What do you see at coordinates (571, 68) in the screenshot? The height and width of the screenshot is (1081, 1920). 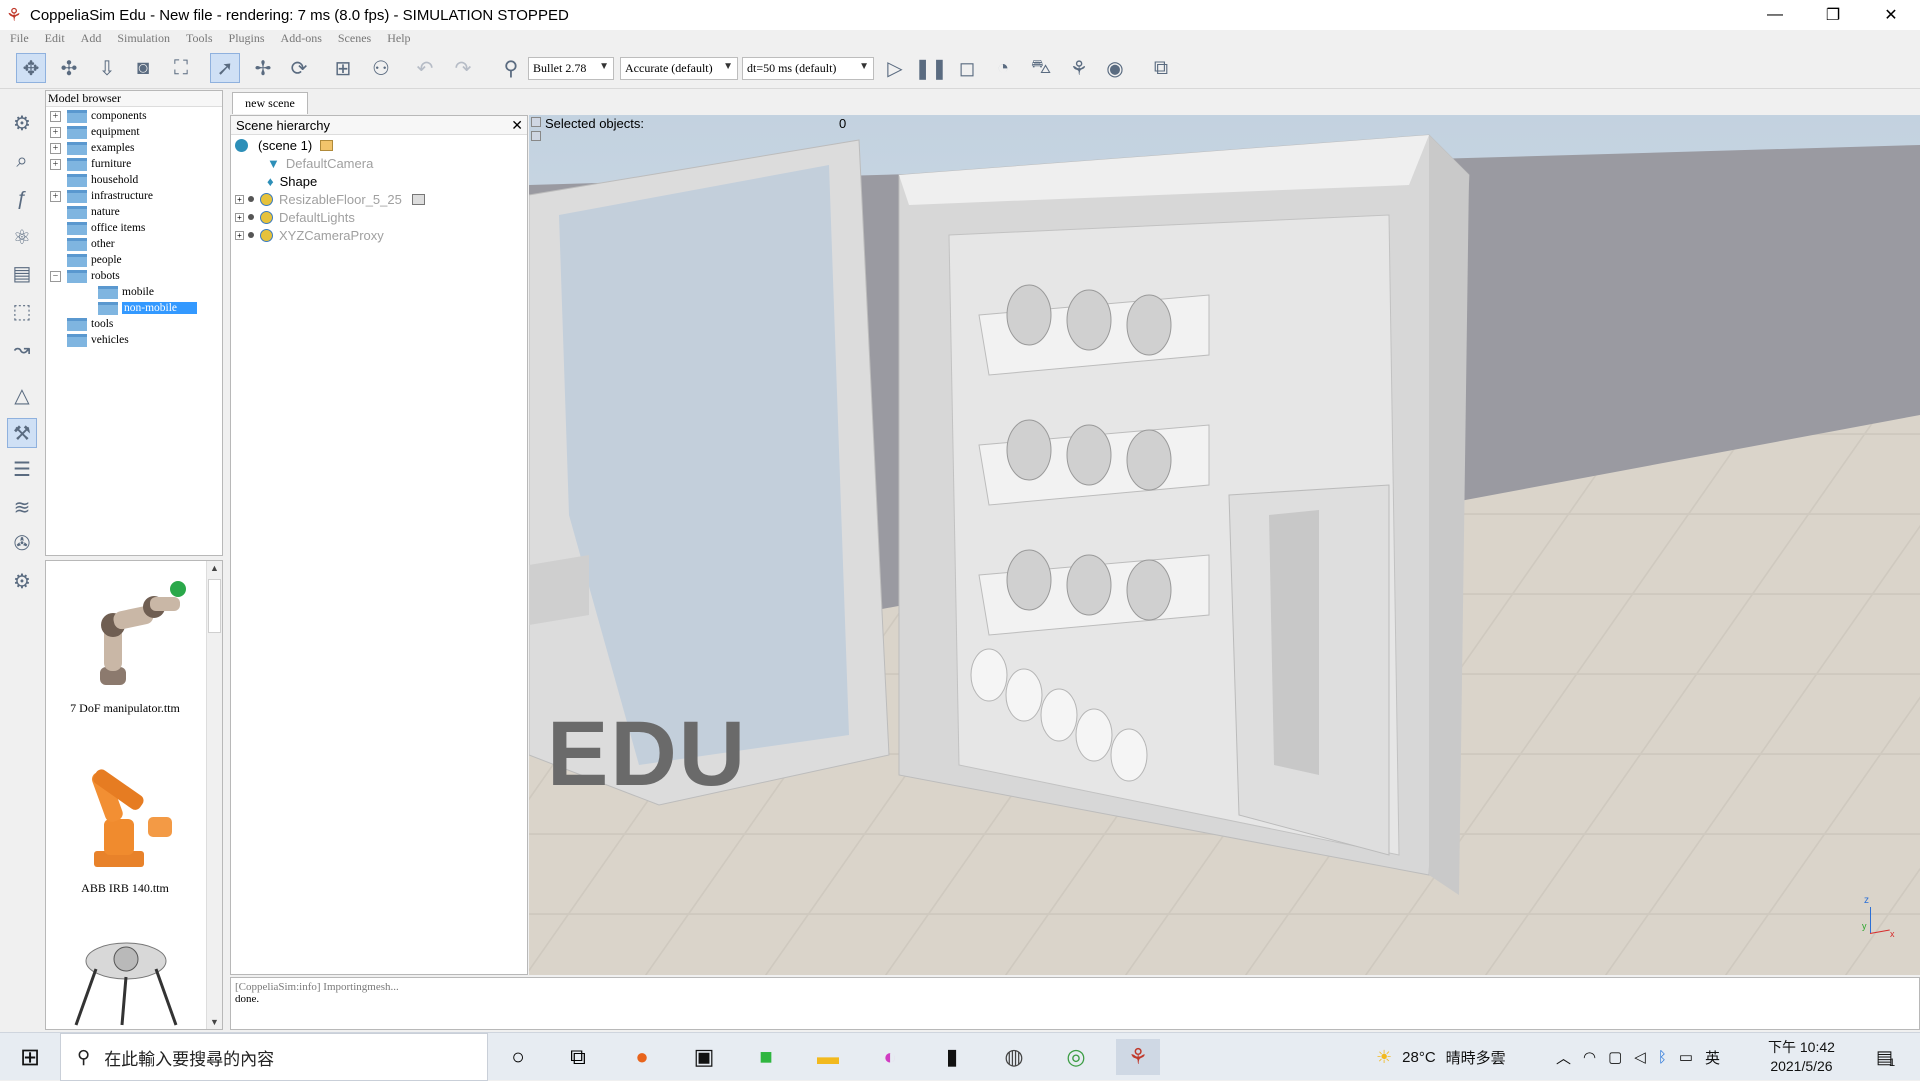 I see `physics-engine-select: Bullet 2.78 ▼` at bounding box center [571, 68].